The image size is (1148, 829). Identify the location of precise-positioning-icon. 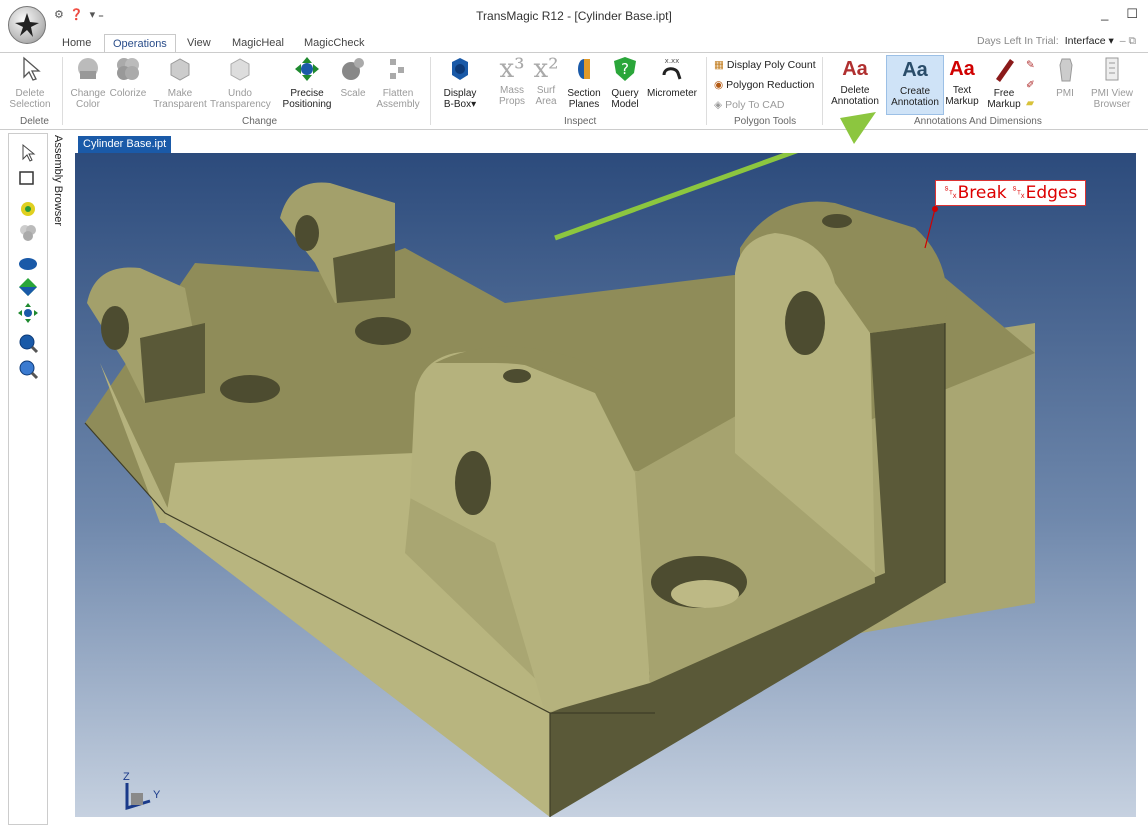
(307, 69).